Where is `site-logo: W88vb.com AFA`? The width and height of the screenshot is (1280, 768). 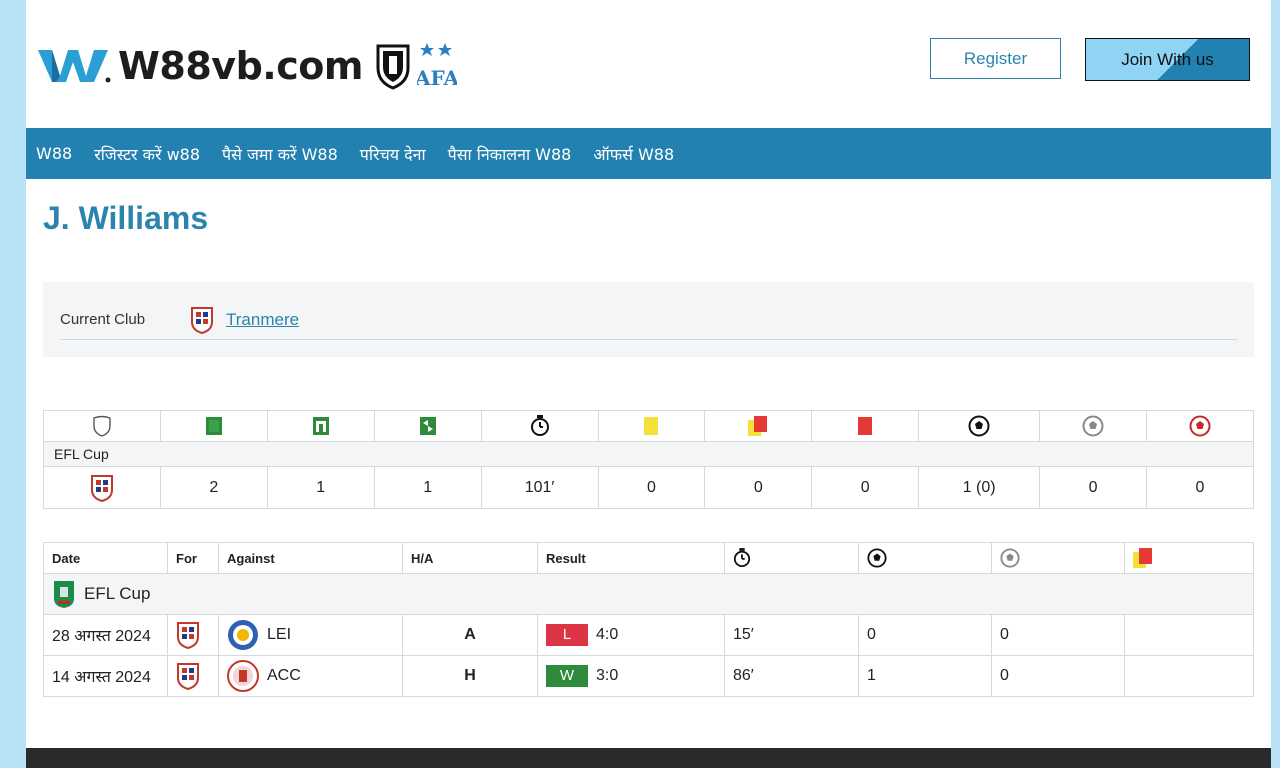
site-logo: W88vb.com AFA is located at coordinates (247, 66).